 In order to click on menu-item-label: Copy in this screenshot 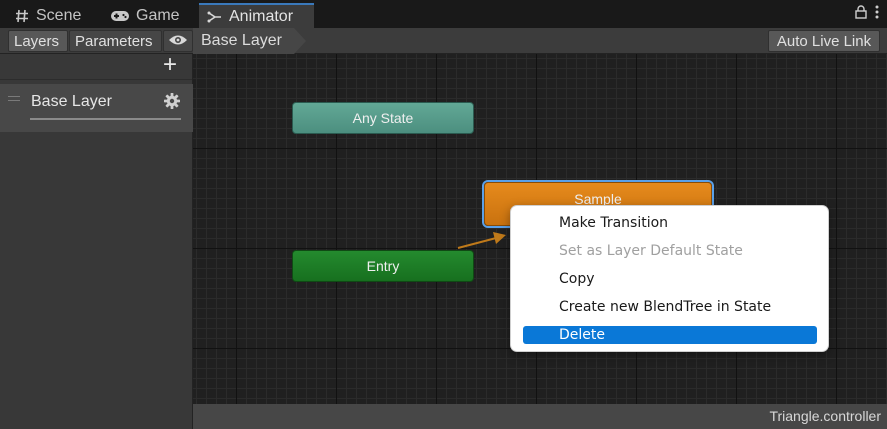, I will do `click(577, 279)`.